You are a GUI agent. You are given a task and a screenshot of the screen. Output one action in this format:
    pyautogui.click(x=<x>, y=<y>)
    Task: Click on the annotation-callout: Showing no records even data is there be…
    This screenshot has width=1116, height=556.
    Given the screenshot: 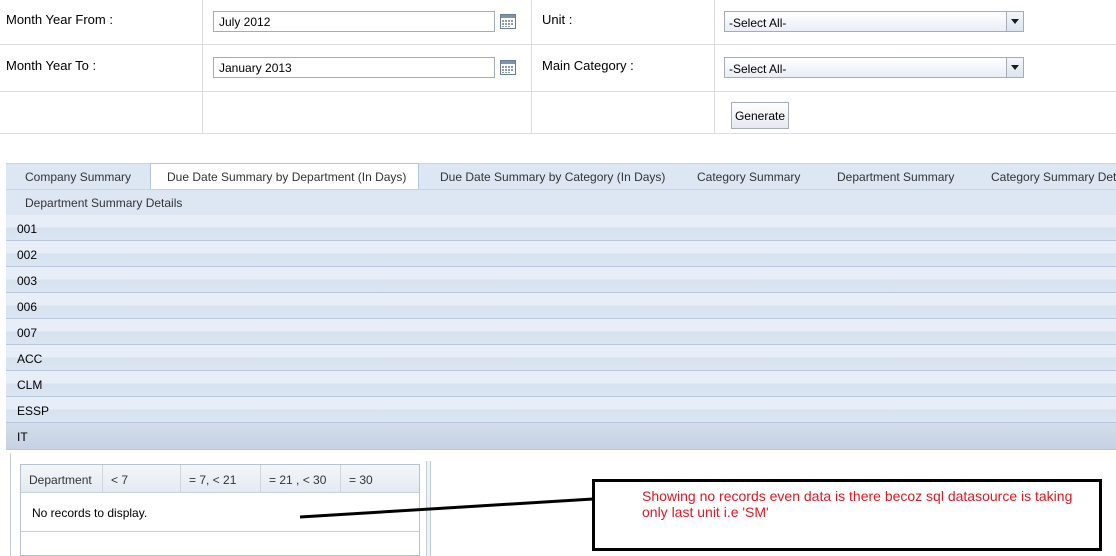 What is the action you would take?
    pyautogui.click(x=847, y=515)
    